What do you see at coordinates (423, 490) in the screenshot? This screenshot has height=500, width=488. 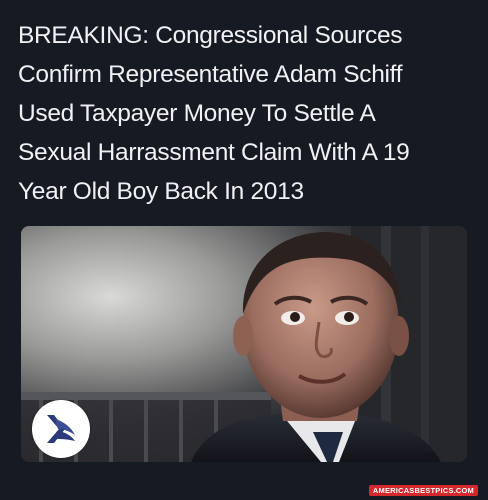 I see `watermark: AMERICASBESTPICS.COM` at bounding box center [423, 490].